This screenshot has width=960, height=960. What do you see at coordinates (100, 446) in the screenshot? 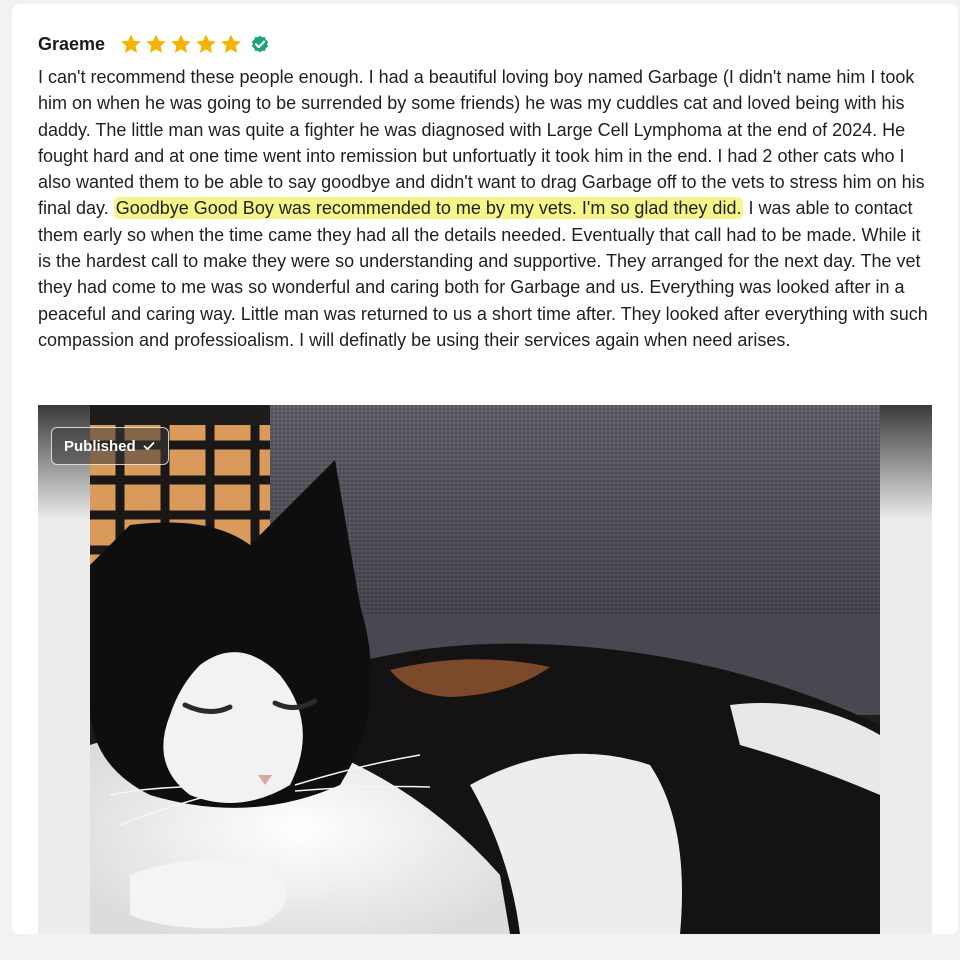
I see `published-status-label: Published` at bounding box center [100, 446].